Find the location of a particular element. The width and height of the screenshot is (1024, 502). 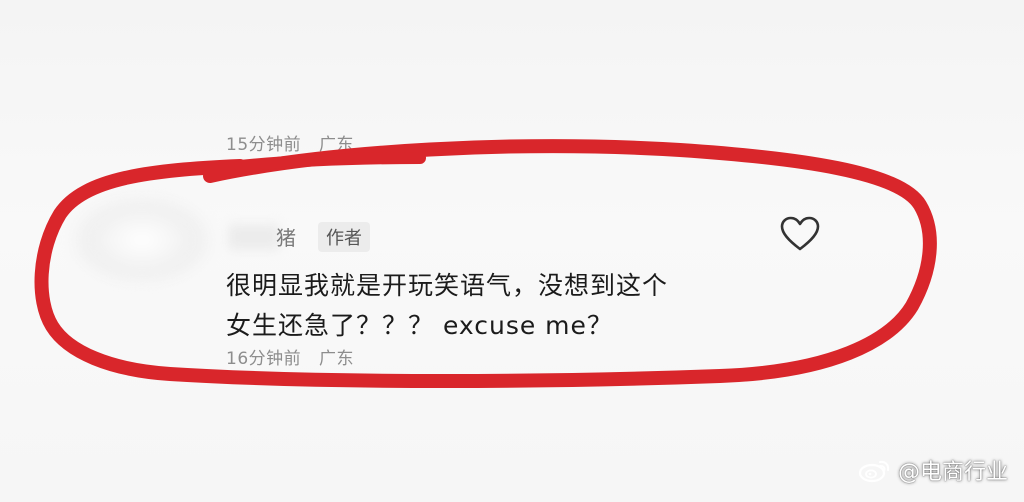

heart-outline-icon is located at coordinates (800, 234).